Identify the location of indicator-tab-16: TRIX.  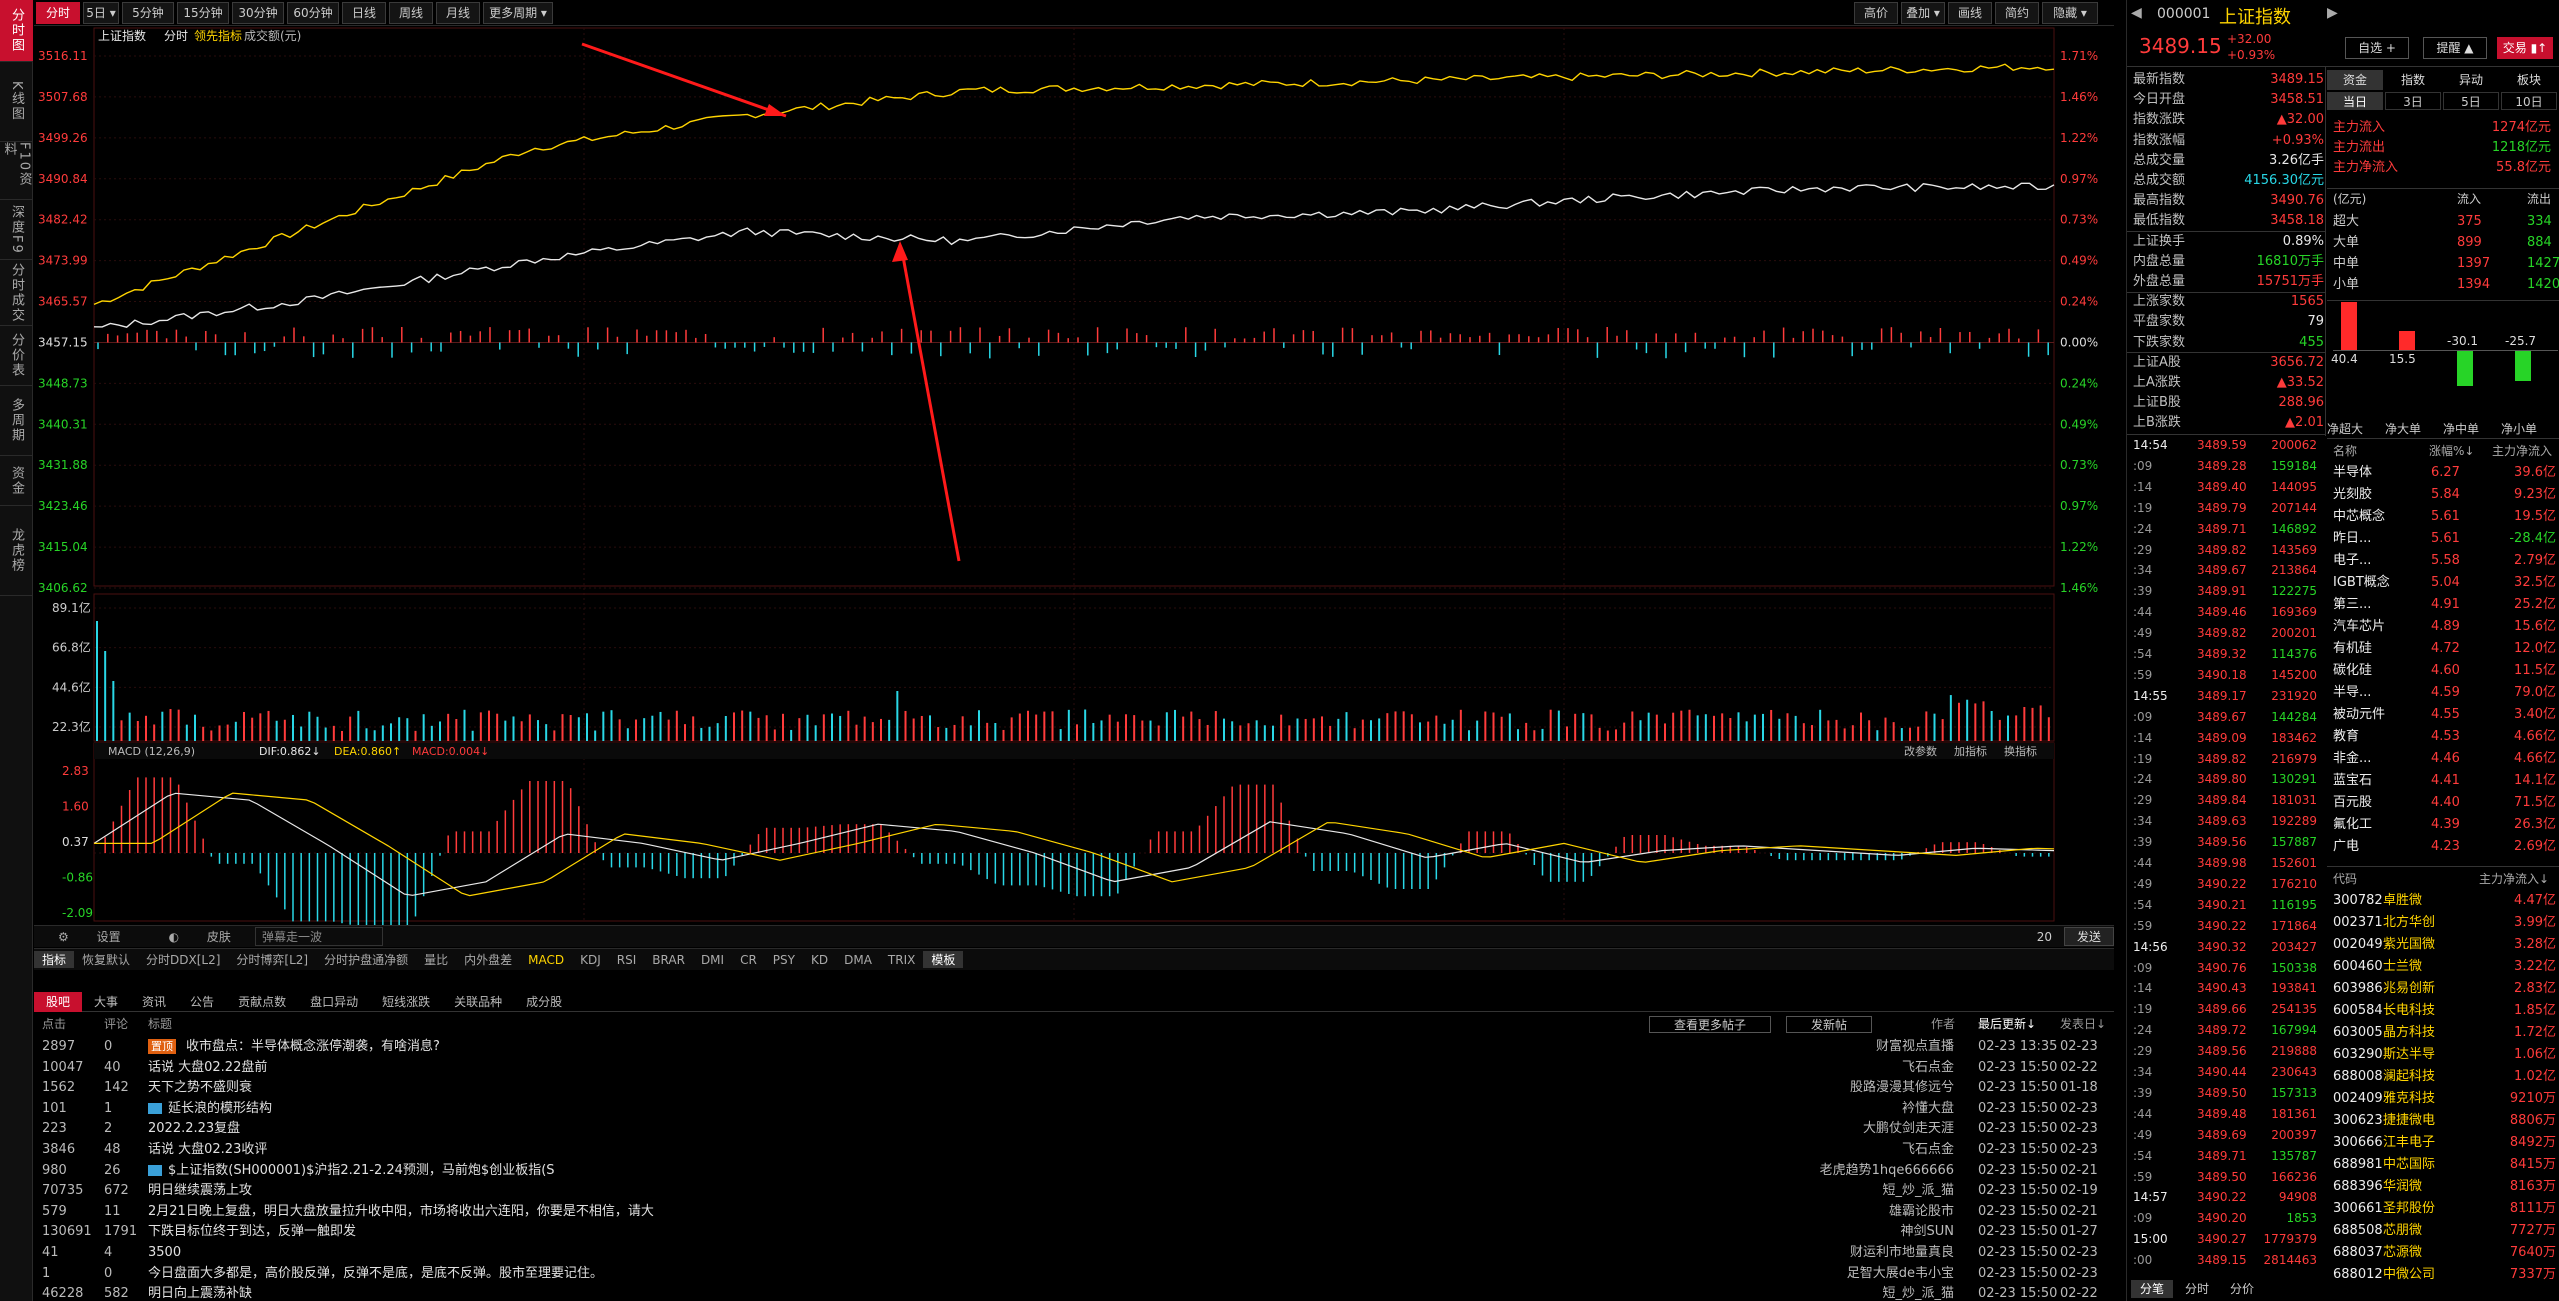
(901, 960).